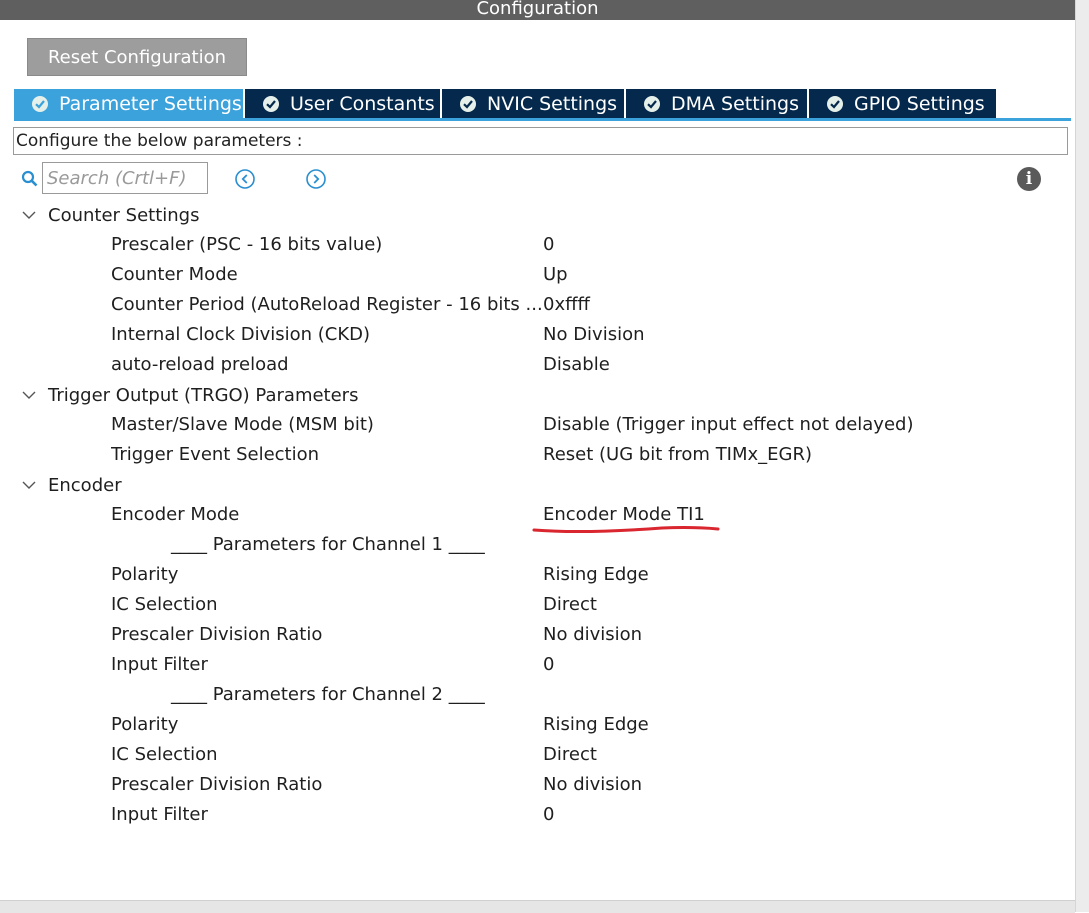  What do you see at coordinates (241, 334) in the screenshot?
I see `param-label: Internal Clock Division (CKD)` at bounding box center [241, 334].